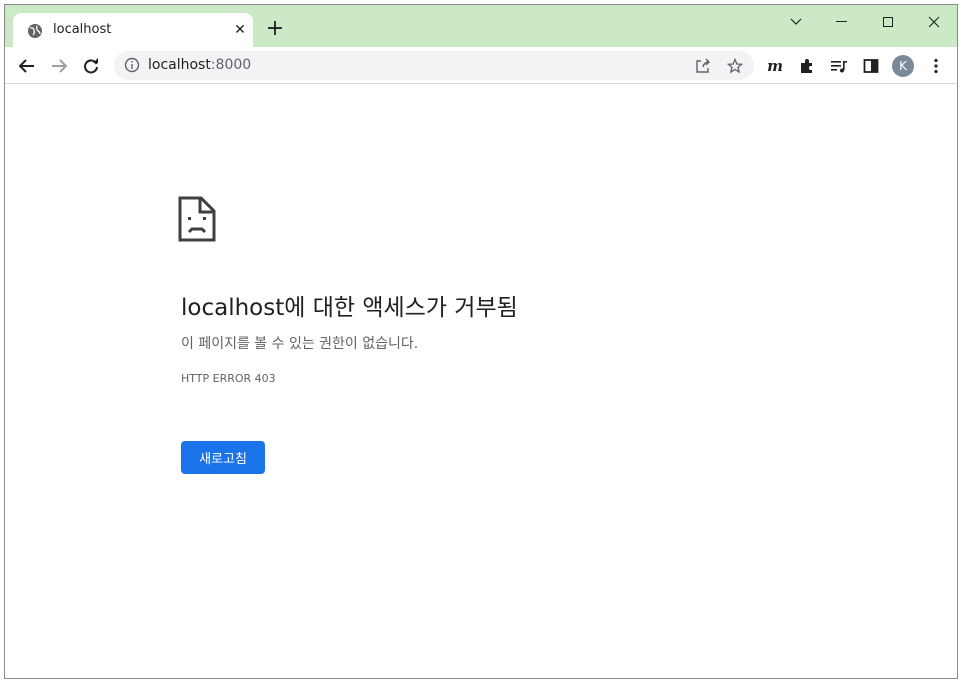 The width and height of the screenshot is (963, 683). What do you see at coordinates (27, 66) in the screenshot?
I see `back-icon` at bounding box center [27, 66].